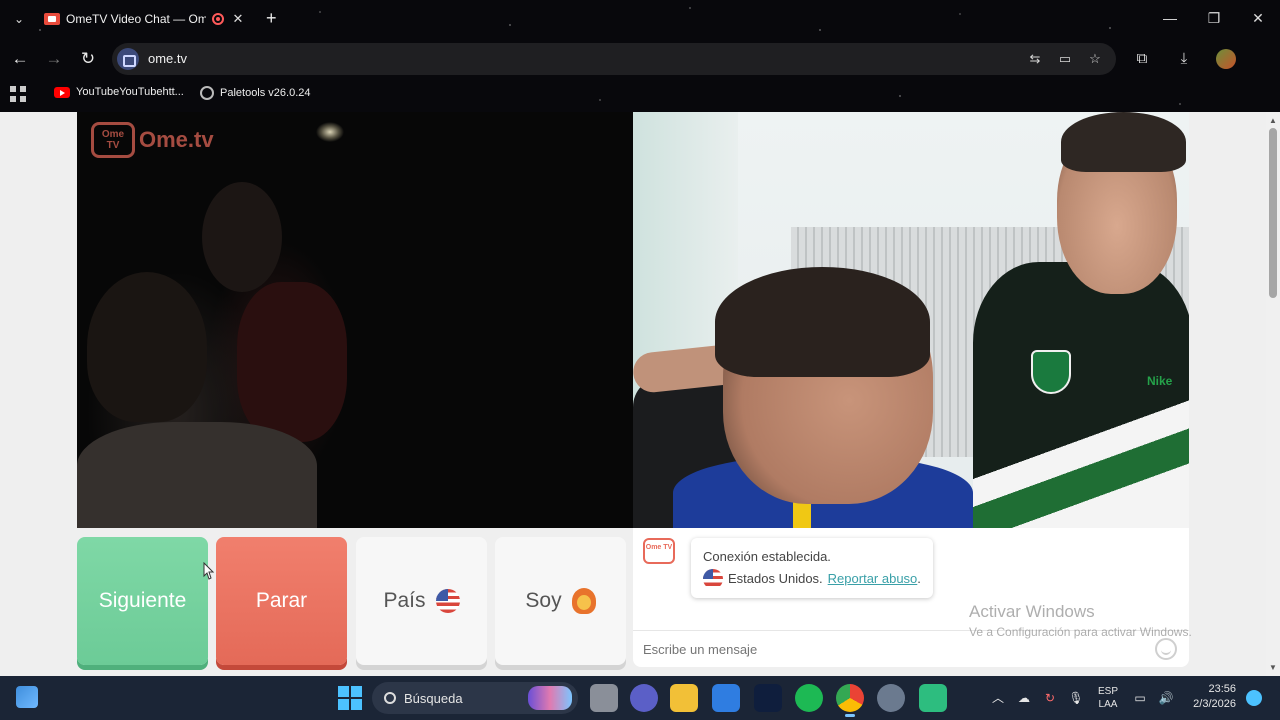 The width and height of the screenshot is (1280, 720). What do you see at coordinates (1024, 698) in the screenshot?
I see `onedrive-cloud-icon: ☁` at bounding box center [1024, 698].